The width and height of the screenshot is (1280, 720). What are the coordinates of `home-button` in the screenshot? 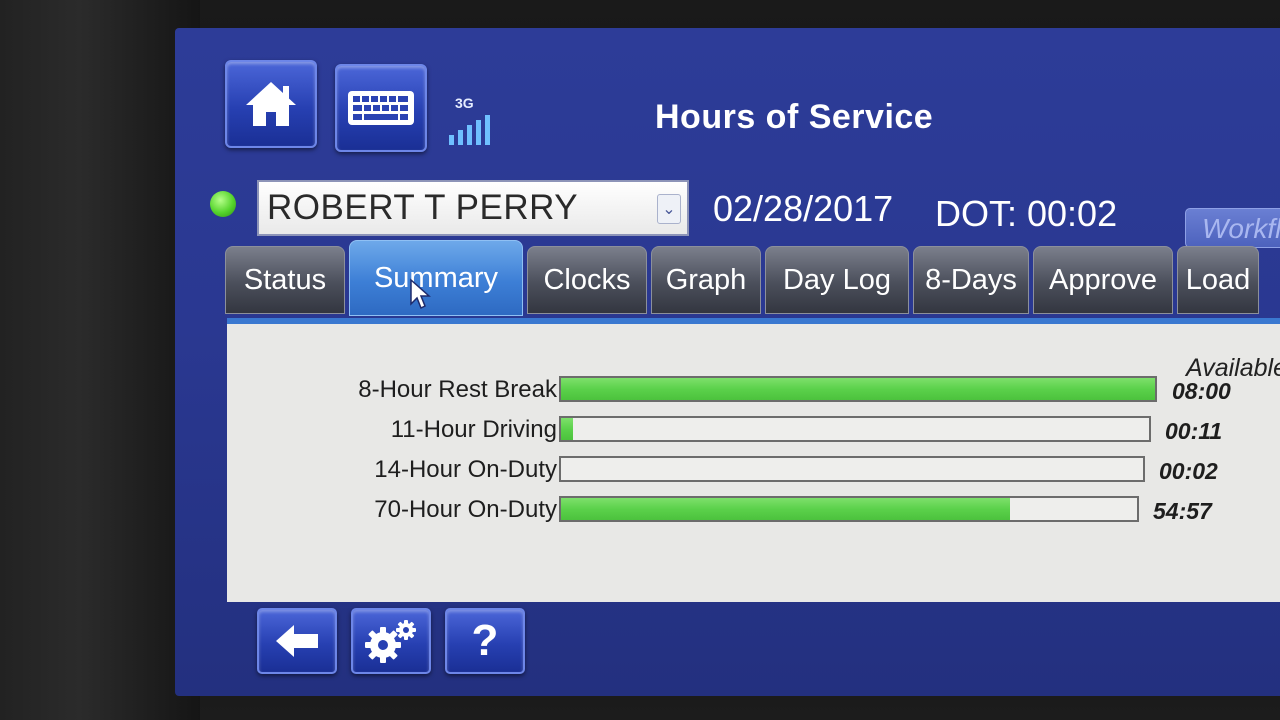 It's located at (271, 104).